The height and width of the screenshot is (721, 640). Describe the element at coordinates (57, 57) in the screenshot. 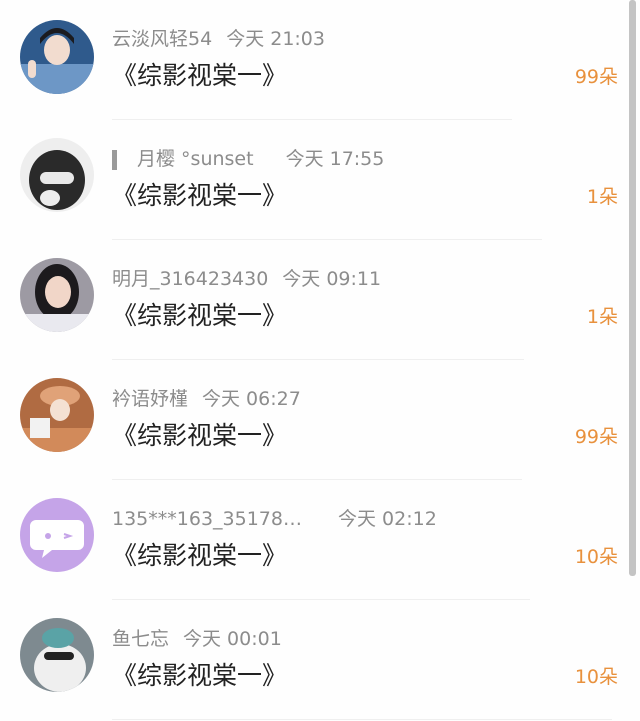

I see `avatar-boy-peace-sign-icon` at that location.